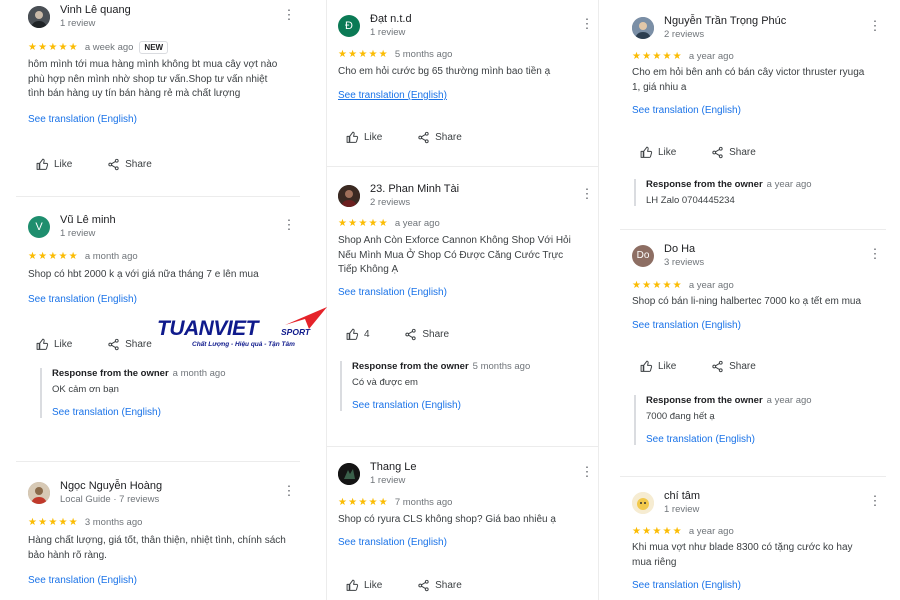  What do you see at coordinates (759, 30) in the screenshot?
I see `reviewer-header: Nguyễn Trần Trọng Phúc 2 reviews ⋮` at bounding box center [759, 30].